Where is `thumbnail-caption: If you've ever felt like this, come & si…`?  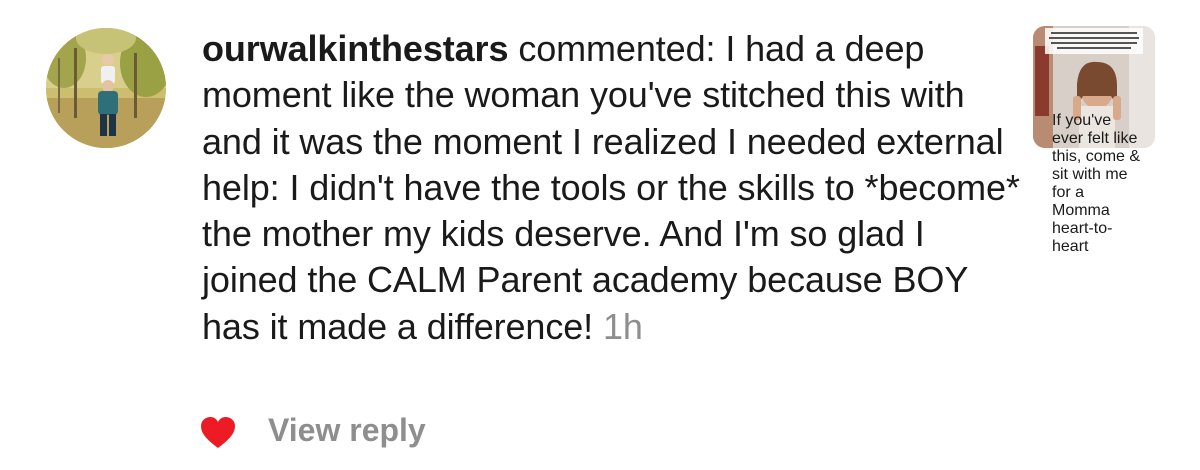 thumbnail-caption: If you've ever felt like this, come & si… is located at coordinates (1096, 183).